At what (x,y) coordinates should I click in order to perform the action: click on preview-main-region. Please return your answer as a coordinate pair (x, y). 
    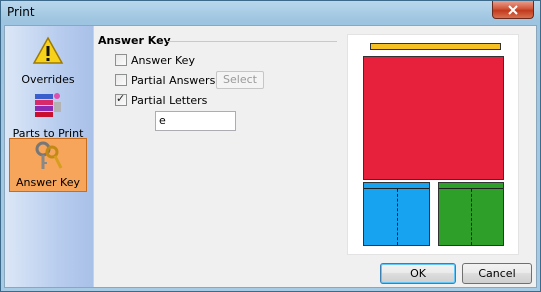
    Looking at the image, I should click on (433, 118).